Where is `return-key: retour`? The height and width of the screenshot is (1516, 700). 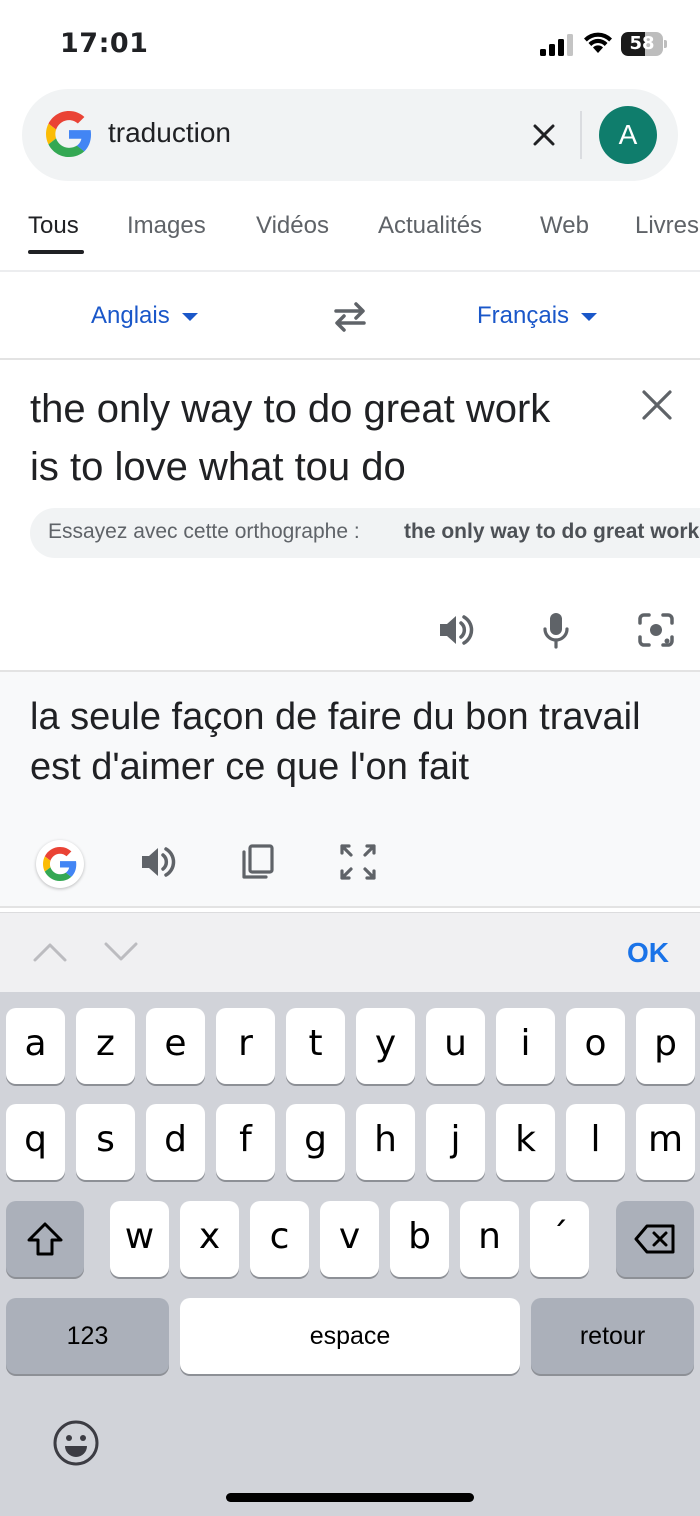
return-key: retour is located at coordinates (612, 1336).